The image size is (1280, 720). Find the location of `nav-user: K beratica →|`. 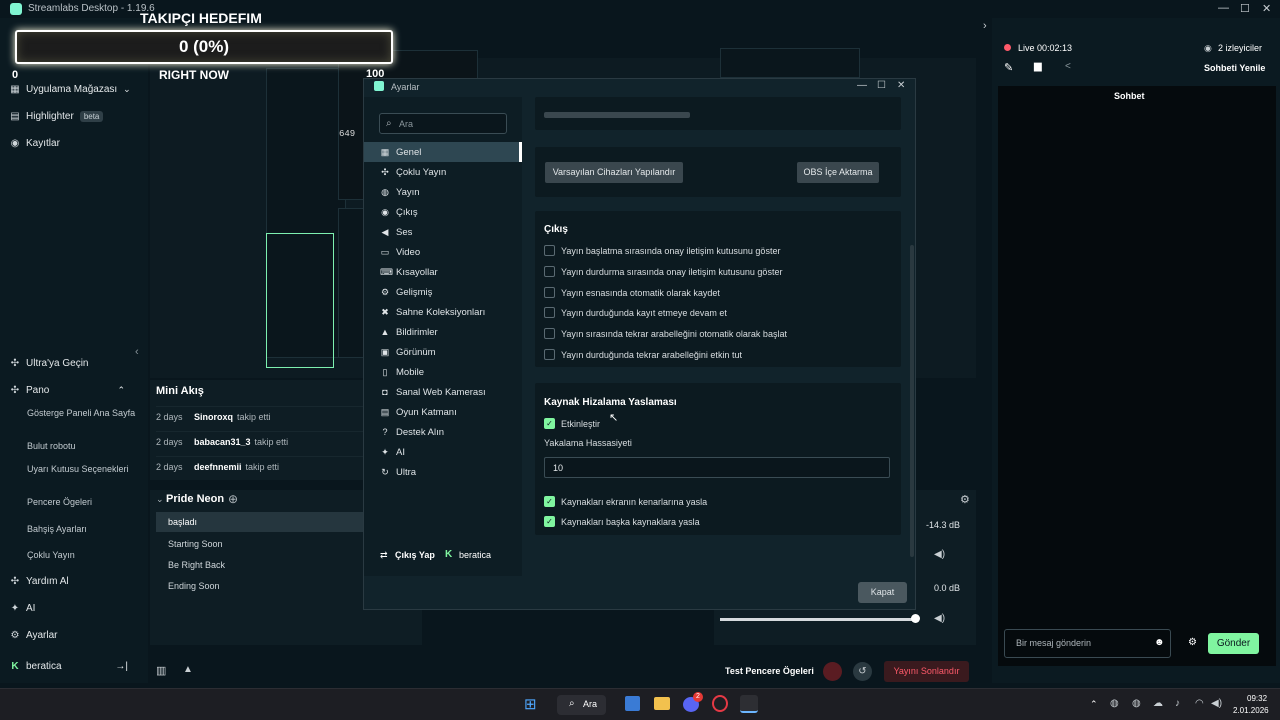

nav-user: K beratica →| is located at coordinates (69, 666).